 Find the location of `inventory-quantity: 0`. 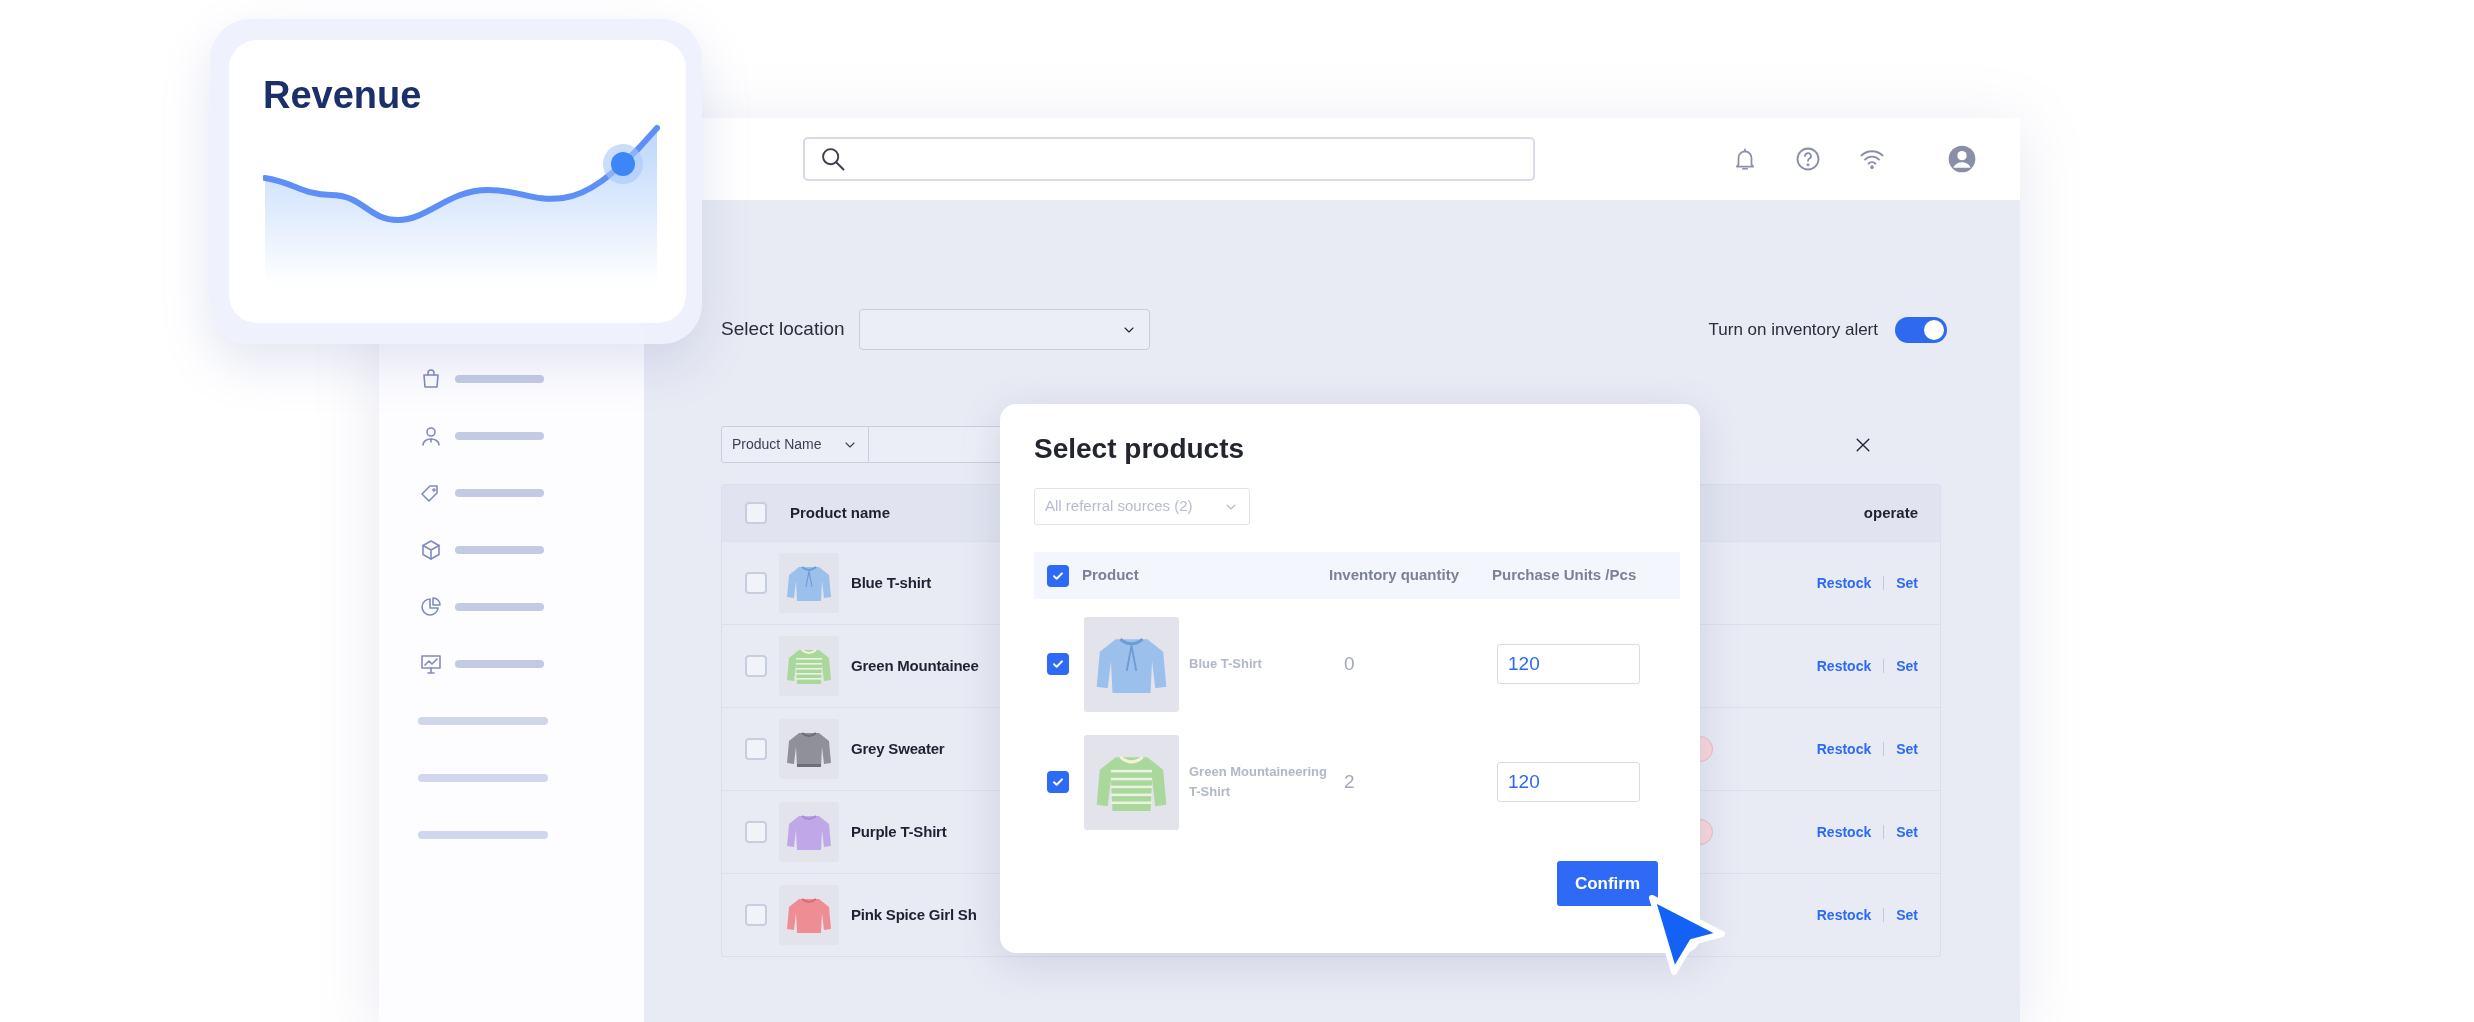

inventory-quantity: 0 is located at coordinates (1349, 663).